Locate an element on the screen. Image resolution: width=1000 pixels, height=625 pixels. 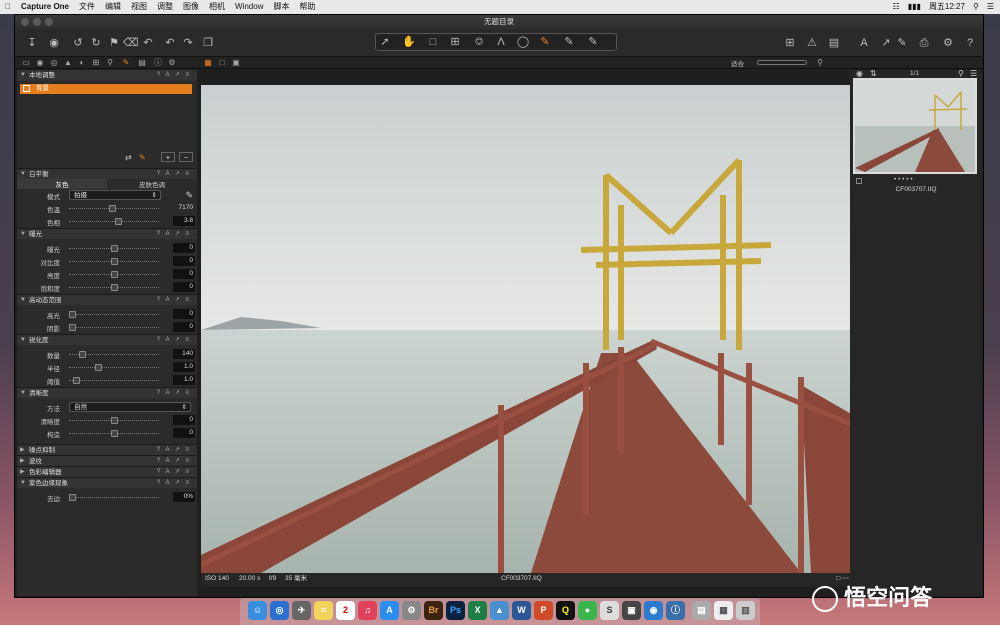
sort-icon: ⇅ is located at coordinates (873, 73).